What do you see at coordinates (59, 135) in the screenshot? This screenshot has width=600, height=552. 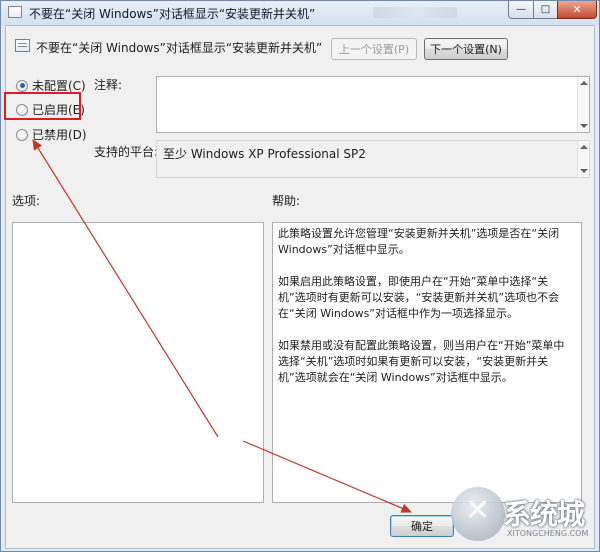 I see `radio-label: 已禁用(D)` at bounding box center [59, 135].